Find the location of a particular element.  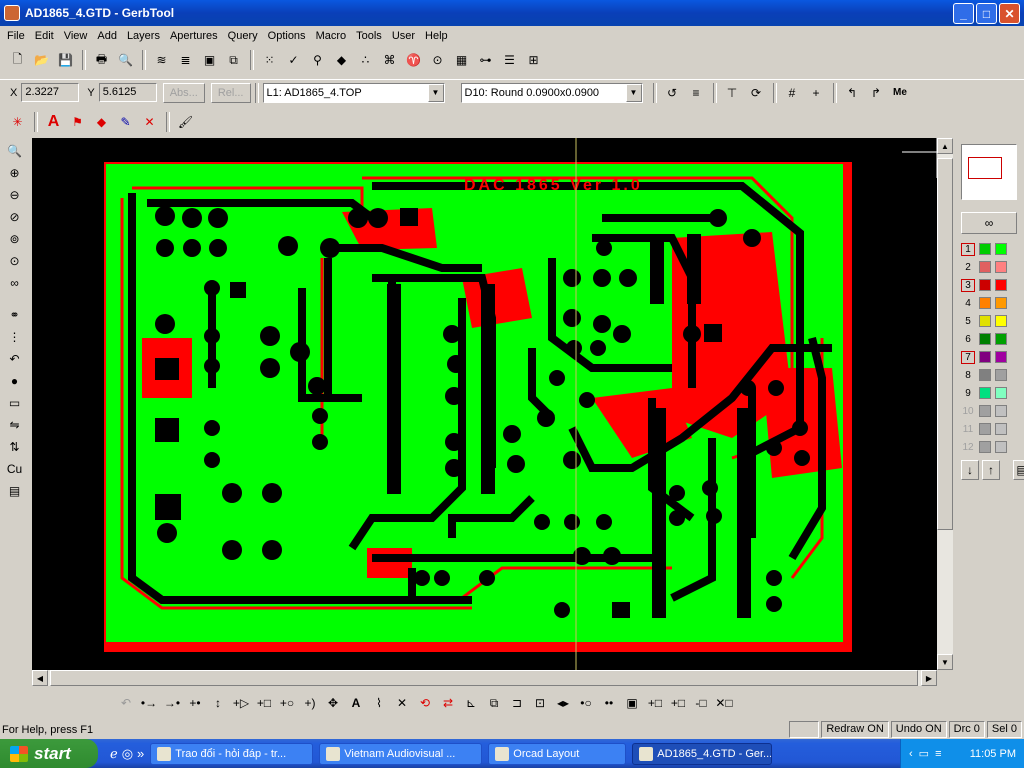

add-arc-icon: +) is located at coordinates (310, 703).